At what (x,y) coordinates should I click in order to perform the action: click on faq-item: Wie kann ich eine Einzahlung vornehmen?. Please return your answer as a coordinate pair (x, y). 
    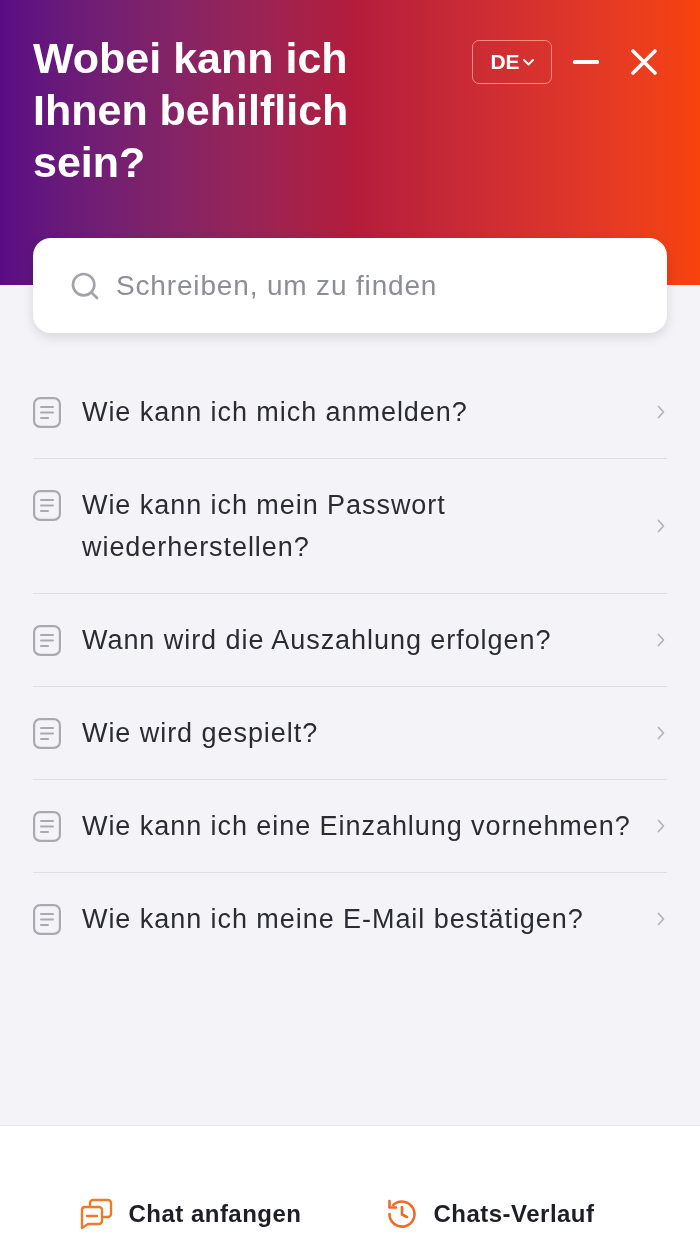
    Looking at the image, I should click on (350, 826).